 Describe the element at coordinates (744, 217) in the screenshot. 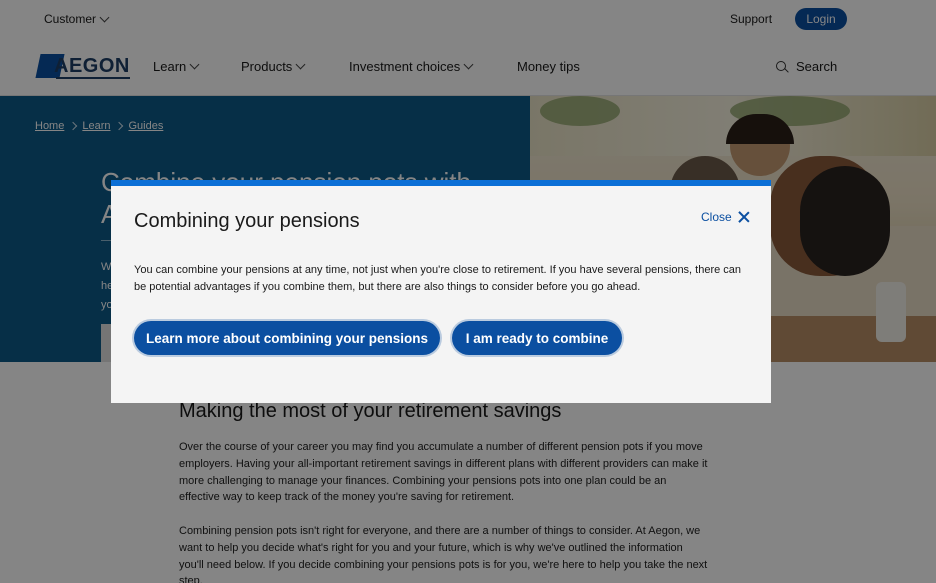

I see `close-icon` at that location.